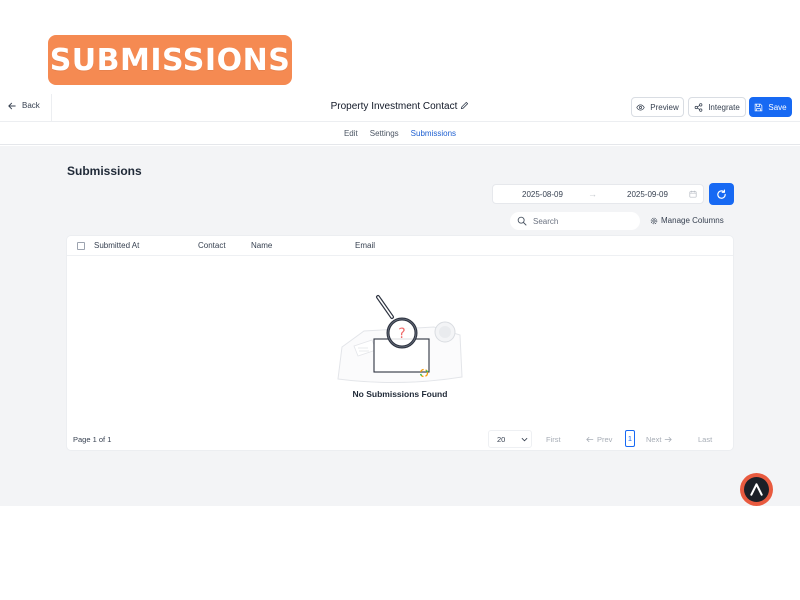 This screenshot has width=800, height=600. I want to click on select-all-checkbox, so click(81, 246).